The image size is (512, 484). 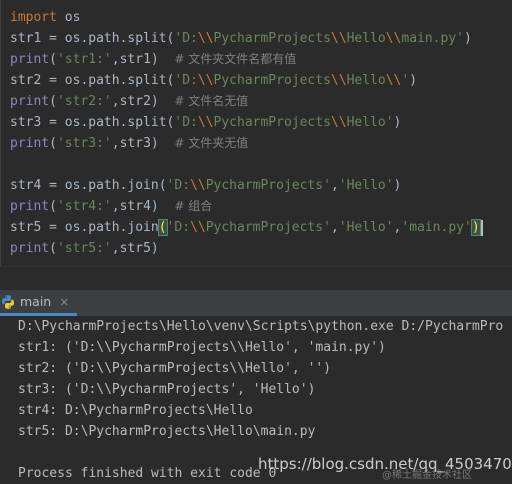 What do you see at coordinates (432, 38) in the screenshot?
I see `string-literal: main.py'` at bounding box center [432, 38].